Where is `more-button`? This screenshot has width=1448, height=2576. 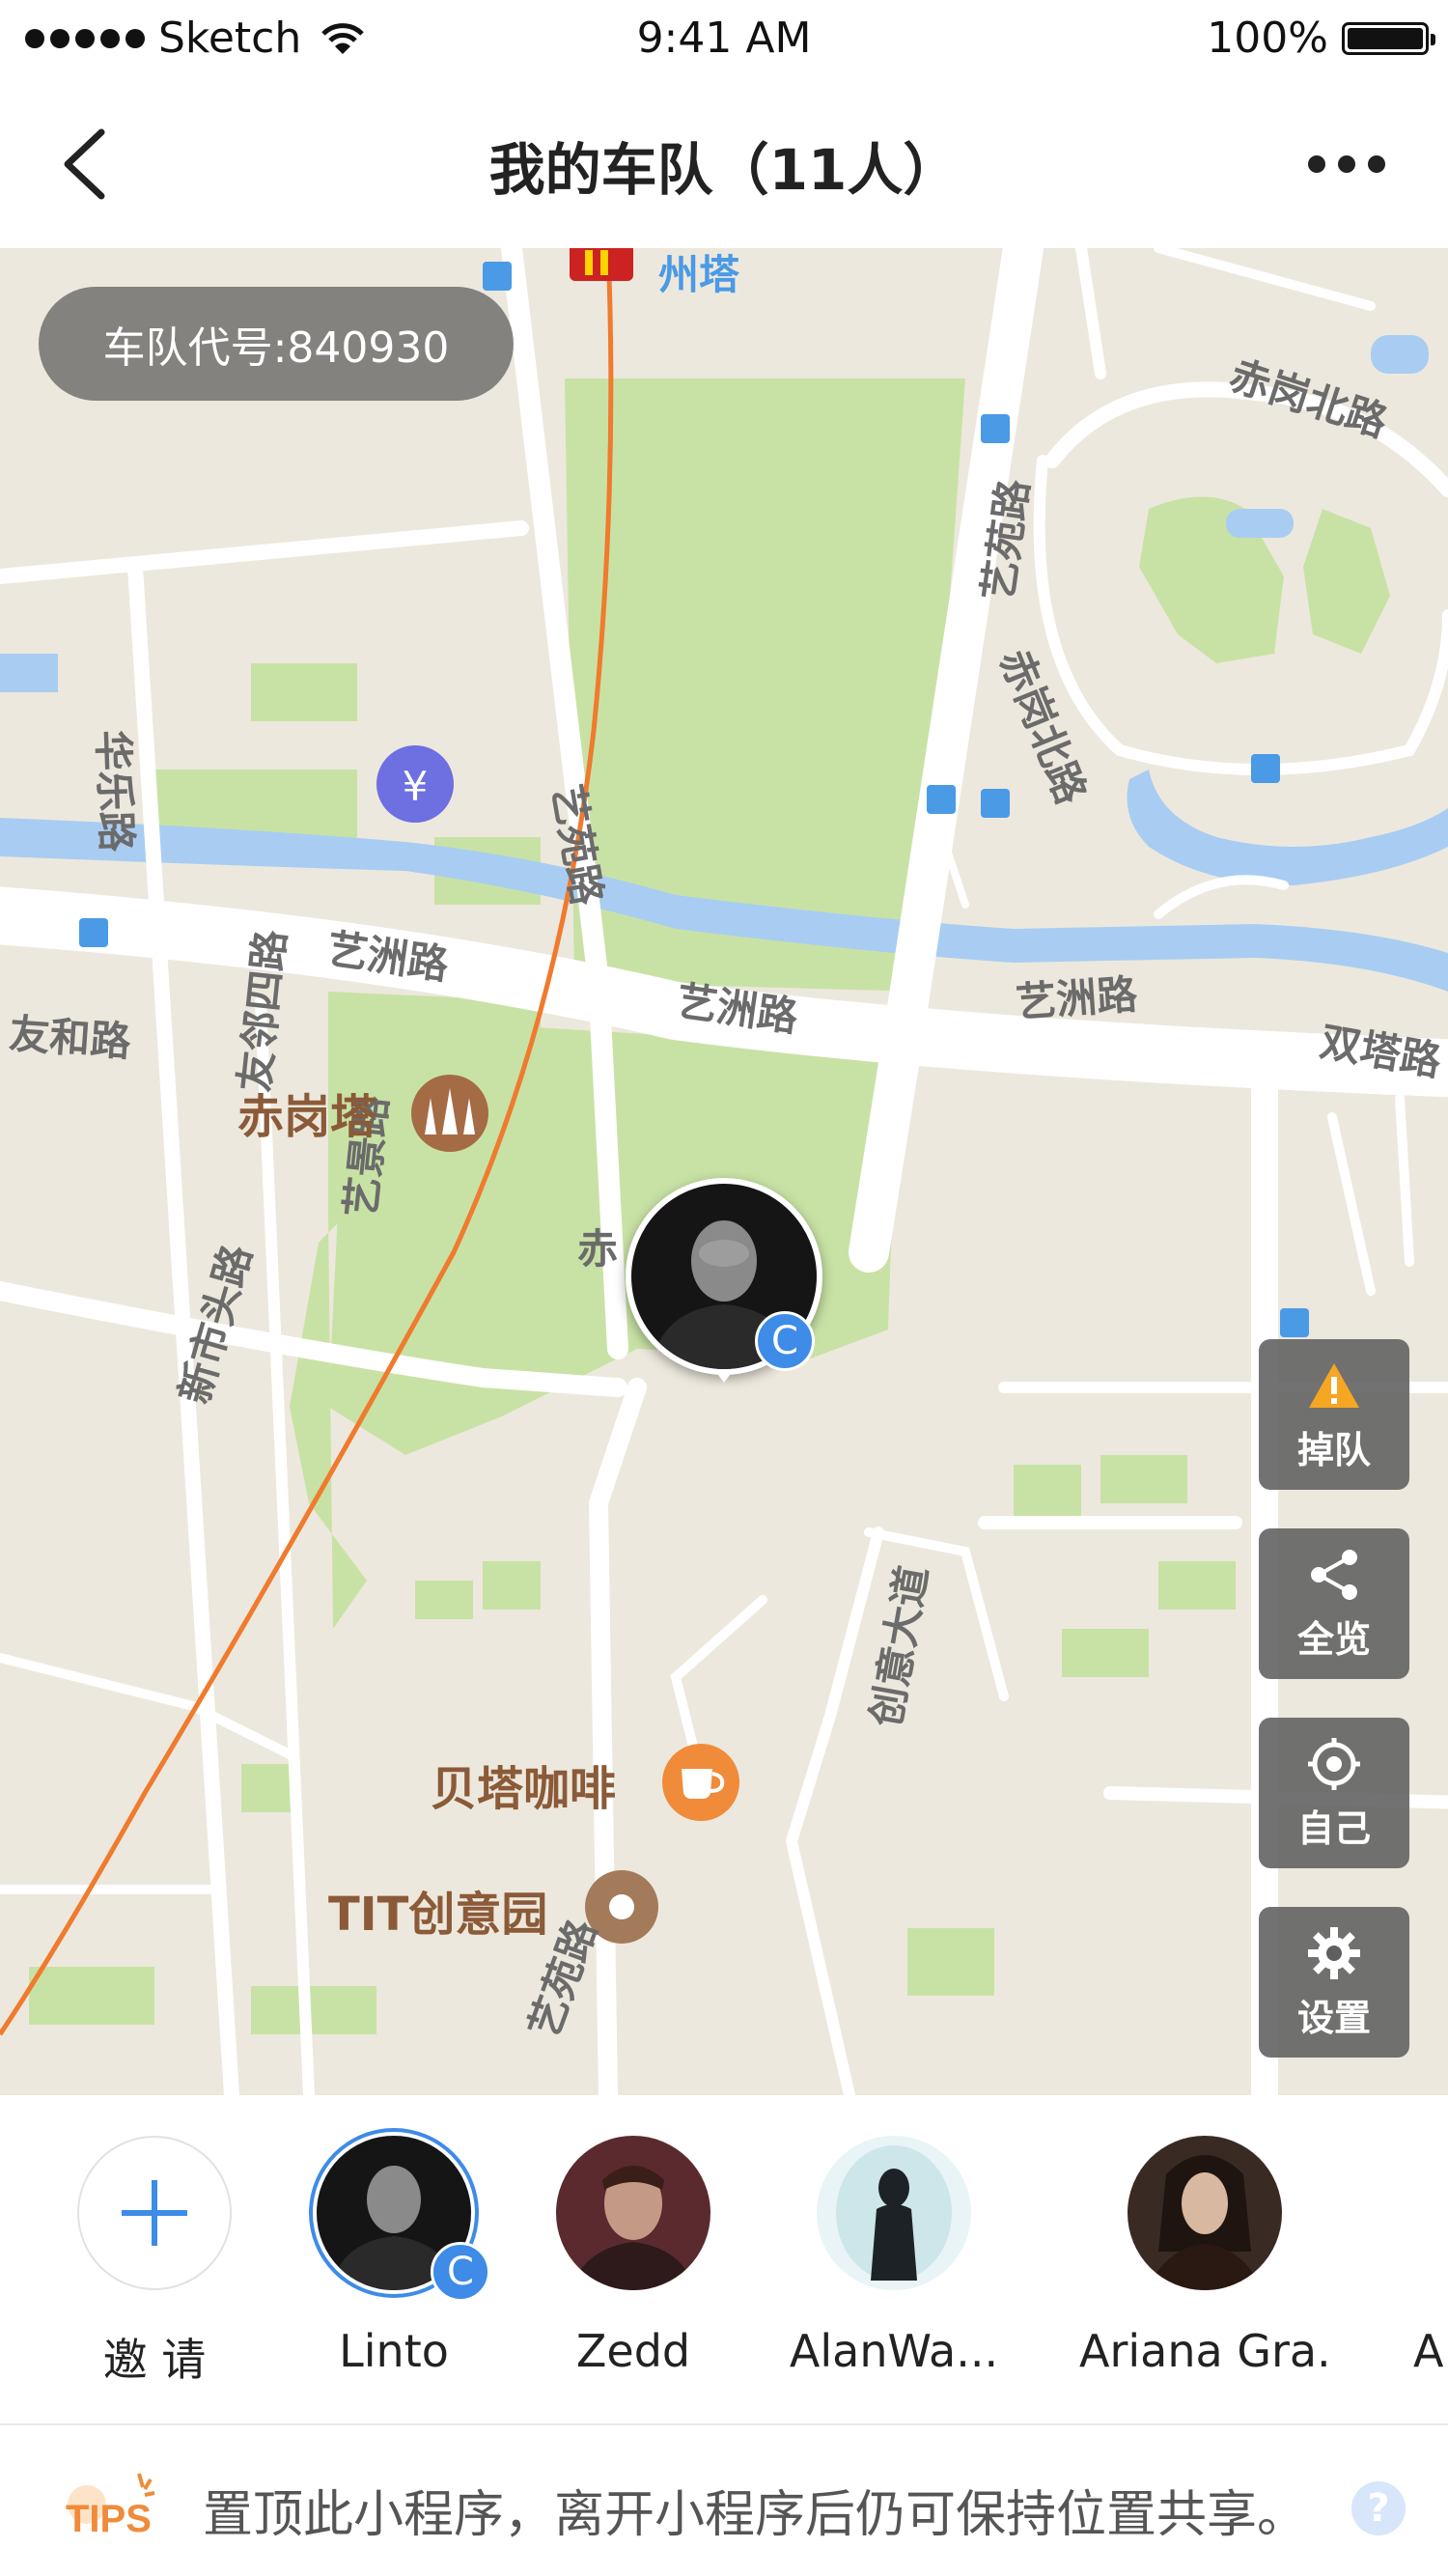 more-button is located at coordinates (1347, 164).